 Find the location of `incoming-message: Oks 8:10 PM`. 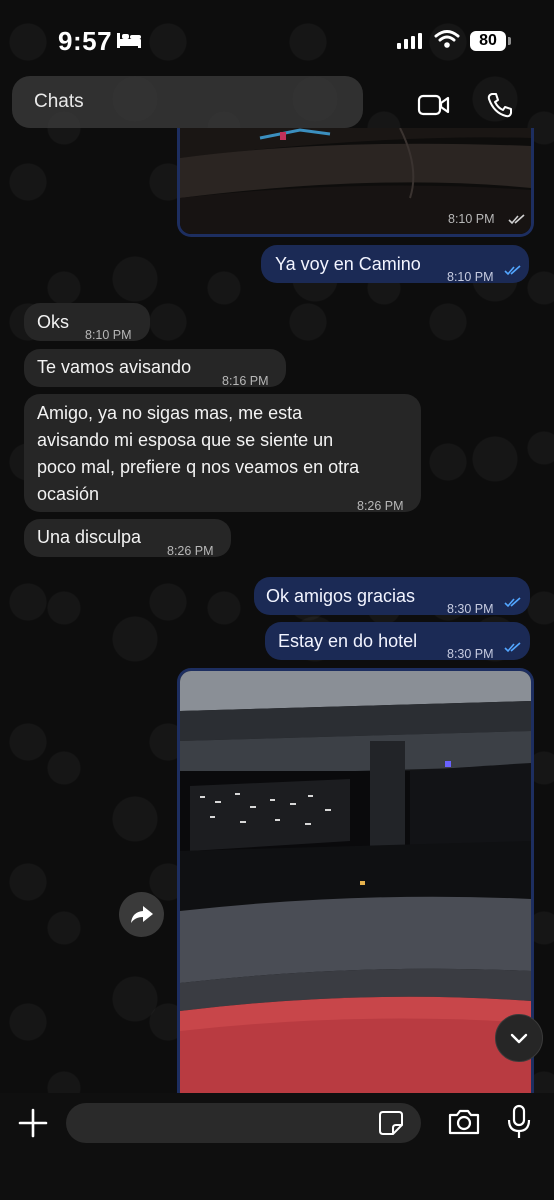

incoming-message: Oks 8:10 PM is located at coordinates (87, 322).